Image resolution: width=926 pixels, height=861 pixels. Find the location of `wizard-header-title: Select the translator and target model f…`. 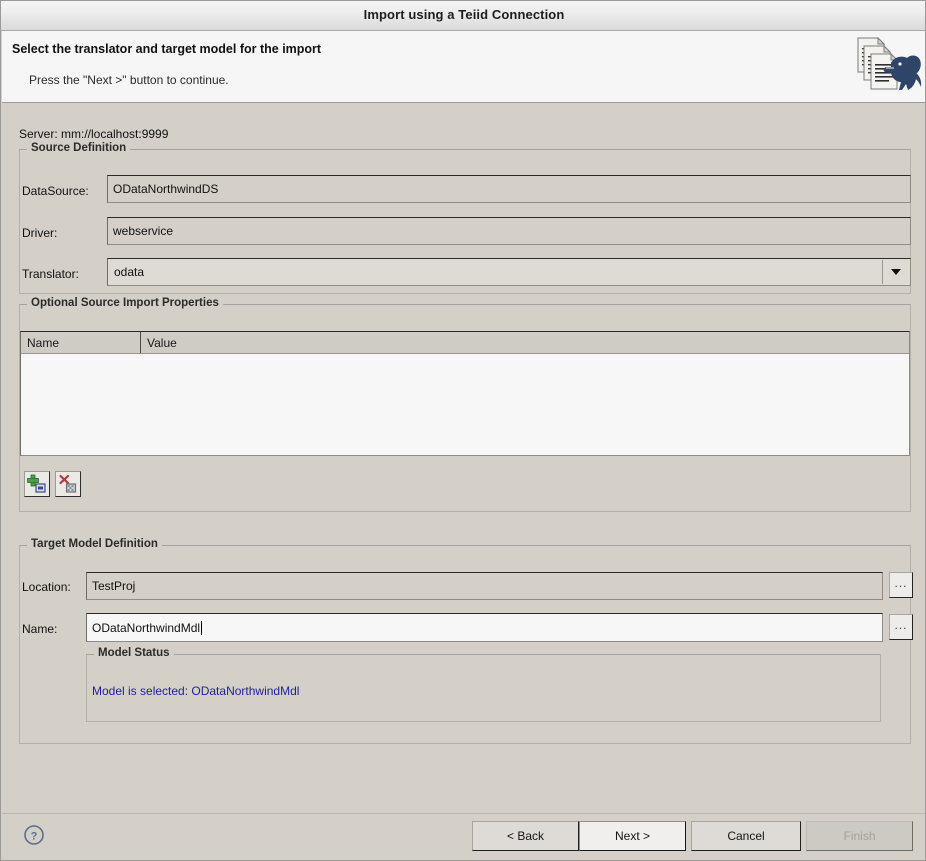

wizard-header-title: Select the translator and target model f… is located at coordinates (167, 49).